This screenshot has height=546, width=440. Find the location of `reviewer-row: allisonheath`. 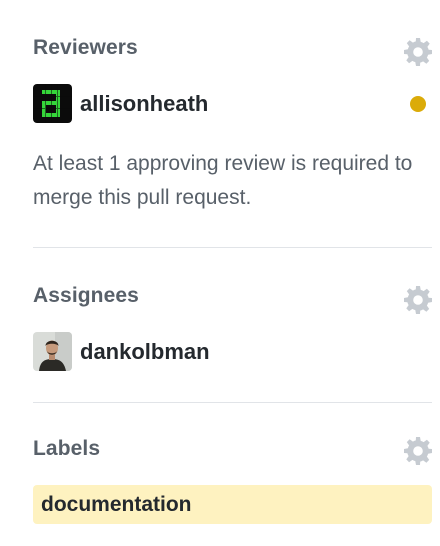

reviewer-row: allisonheath is located at coordinates (120, 103).